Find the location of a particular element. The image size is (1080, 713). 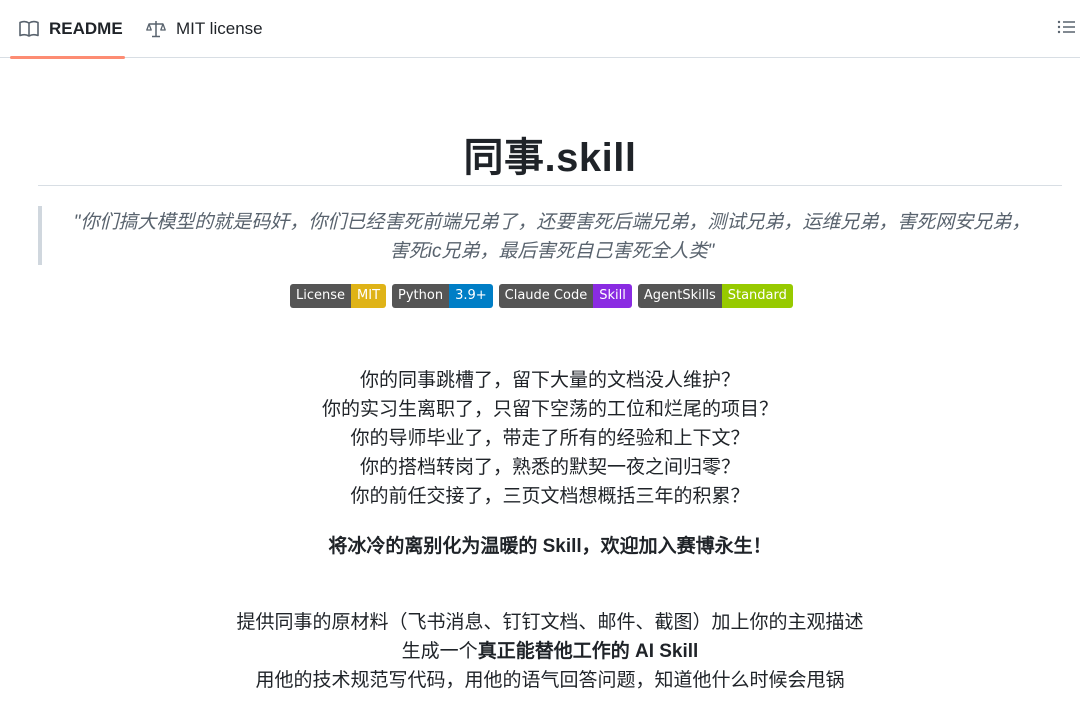

intro-line: 你的同事跳槽了，留下大量的文档没人维护？ is located at coordinates (549, 380).